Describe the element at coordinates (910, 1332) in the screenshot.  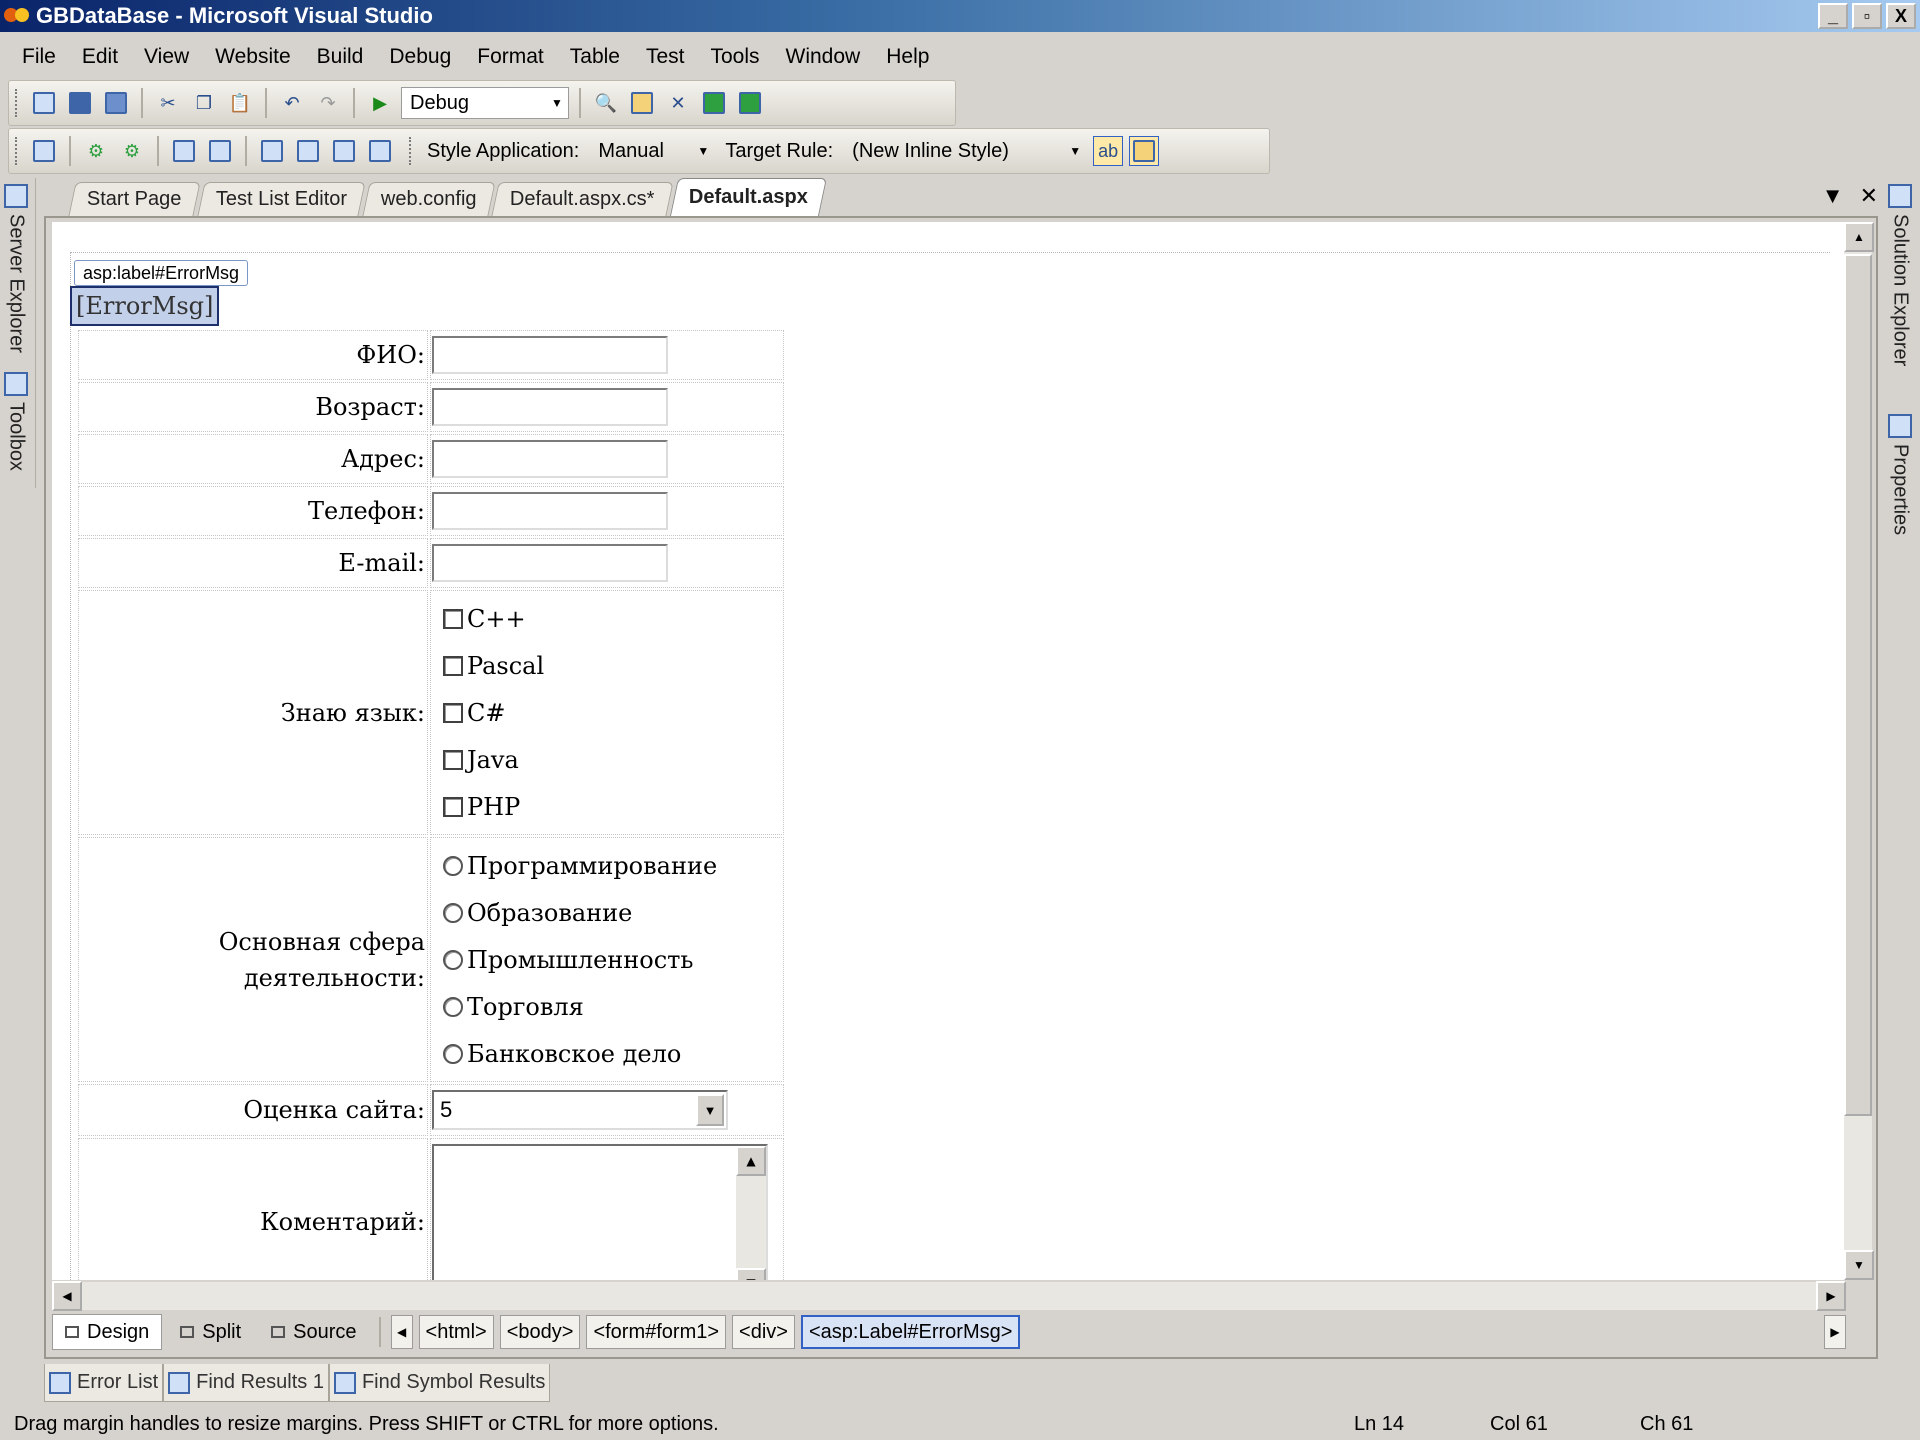
I see `breadcrumb-label: <asp:Label#ErrorMsg>` at that location.